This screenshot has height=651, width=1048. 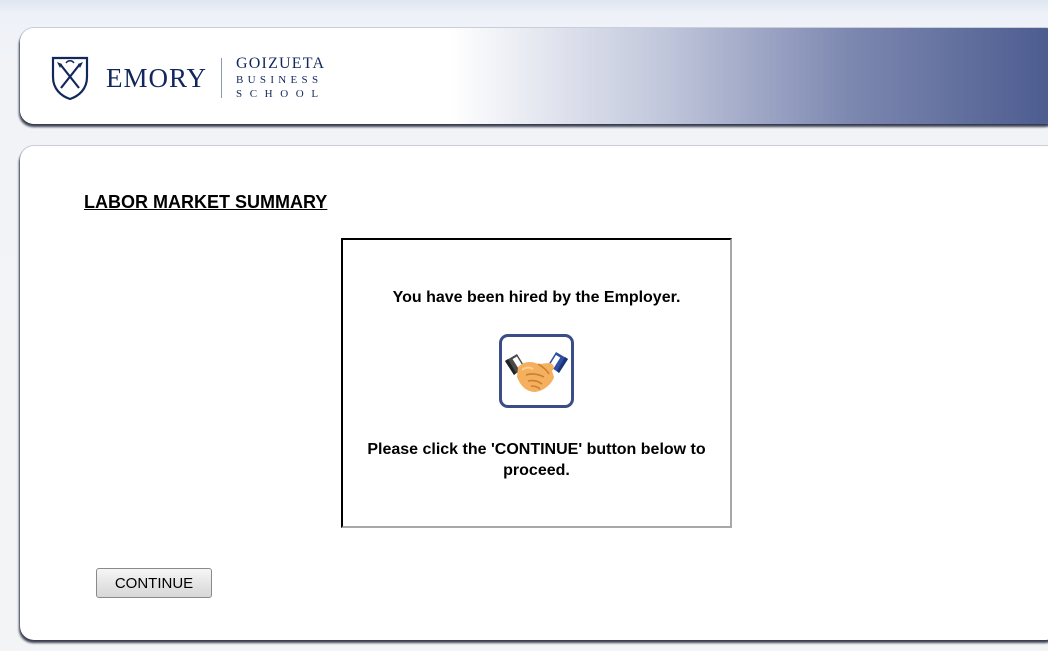 What do you see at coordinates (154, 583) in the screenshot?
I see `continue-button: CONTINUE` at bounding box center [154, 583].